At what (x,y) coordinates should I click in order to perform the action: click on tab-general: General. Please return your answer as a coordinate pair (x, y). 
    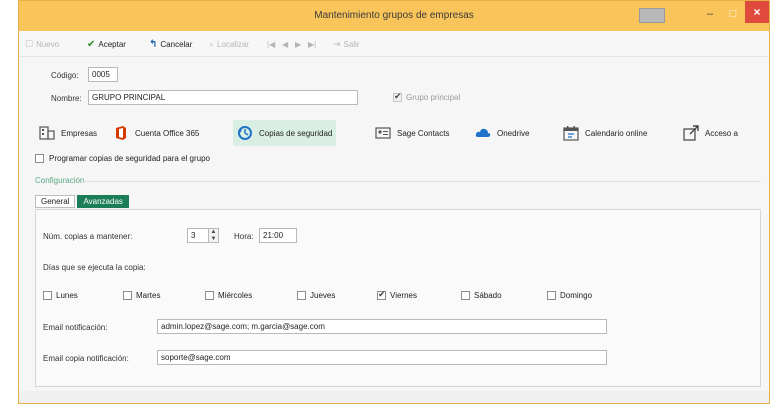
    Looking at the image, I should click on (55, 201).